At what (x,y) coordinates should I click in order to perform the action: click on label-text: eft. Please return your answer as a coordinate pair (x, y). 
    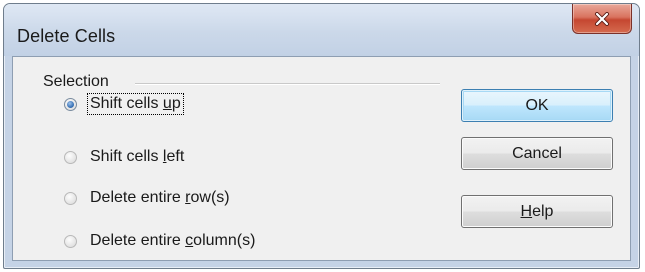
    Looking at the image, I should click on (175, 156).